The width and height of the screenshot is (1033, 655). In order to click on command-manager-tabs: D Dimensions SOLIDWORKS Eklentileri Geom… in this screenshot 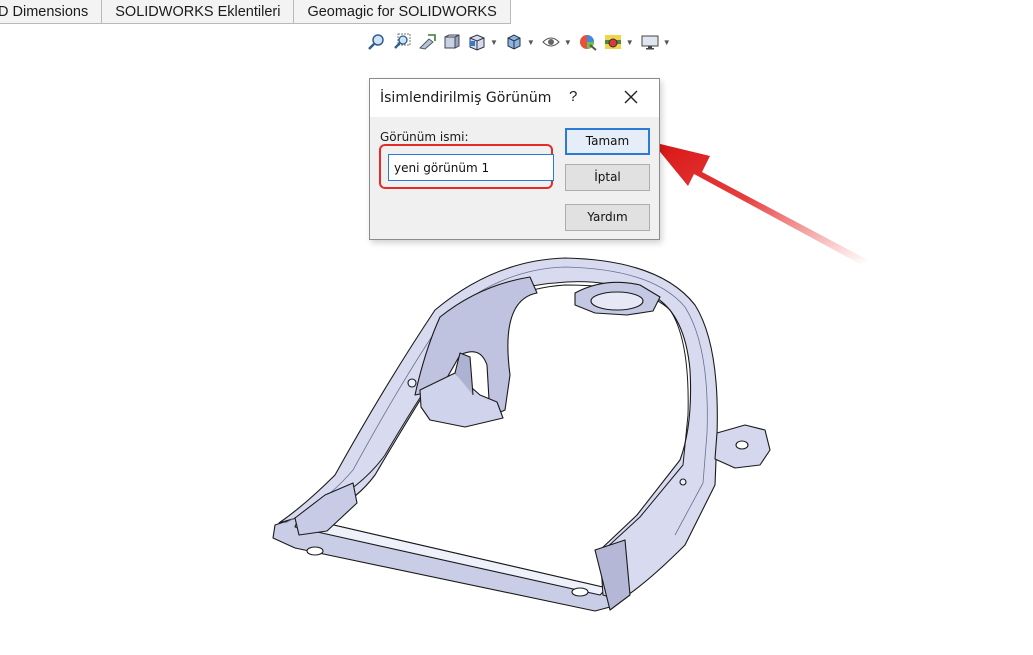, I will do `click(255, 12)`.